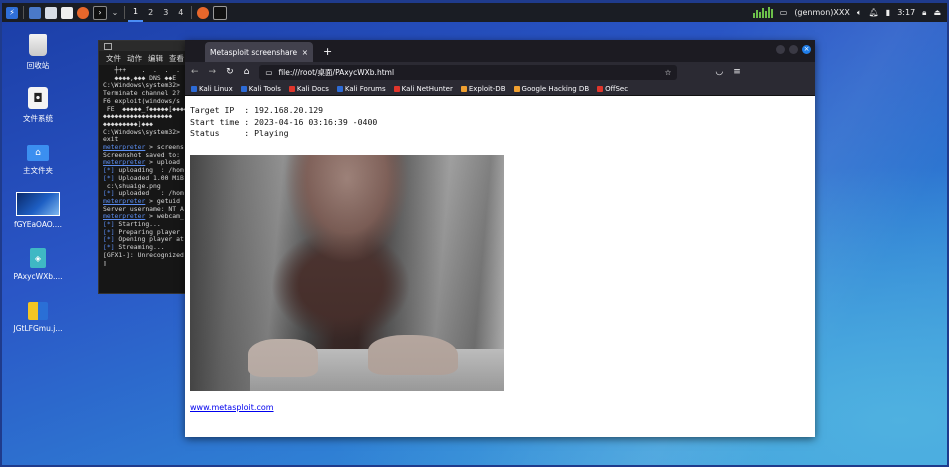 The height and width of the screenshot is (467, 949). I want to click on show-desktop-icon, so click(35, 12).